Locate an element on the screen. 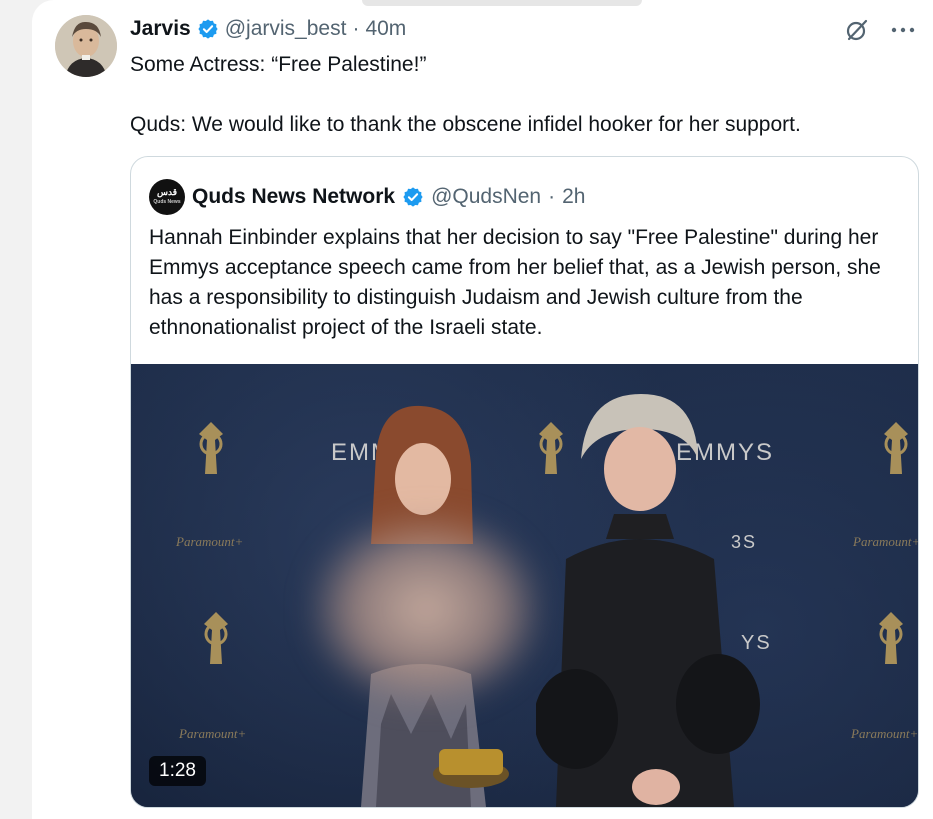 Image resolution: width=933 pixels, height=819 pixels. logo-sub: Quds News is located at coordinates (167, 202).